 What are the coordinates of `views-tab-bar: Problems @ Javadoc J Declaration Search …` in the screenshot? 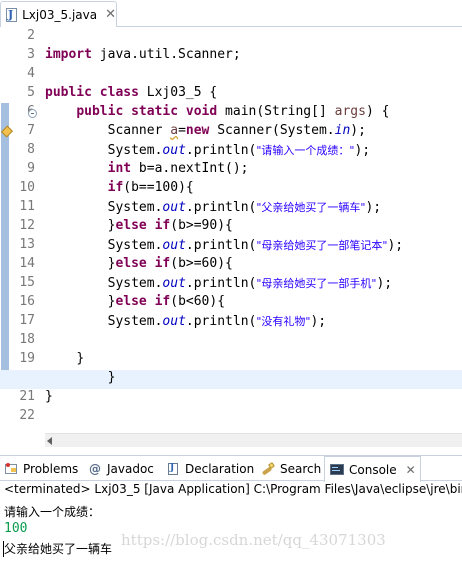 It's located at (231, 468).